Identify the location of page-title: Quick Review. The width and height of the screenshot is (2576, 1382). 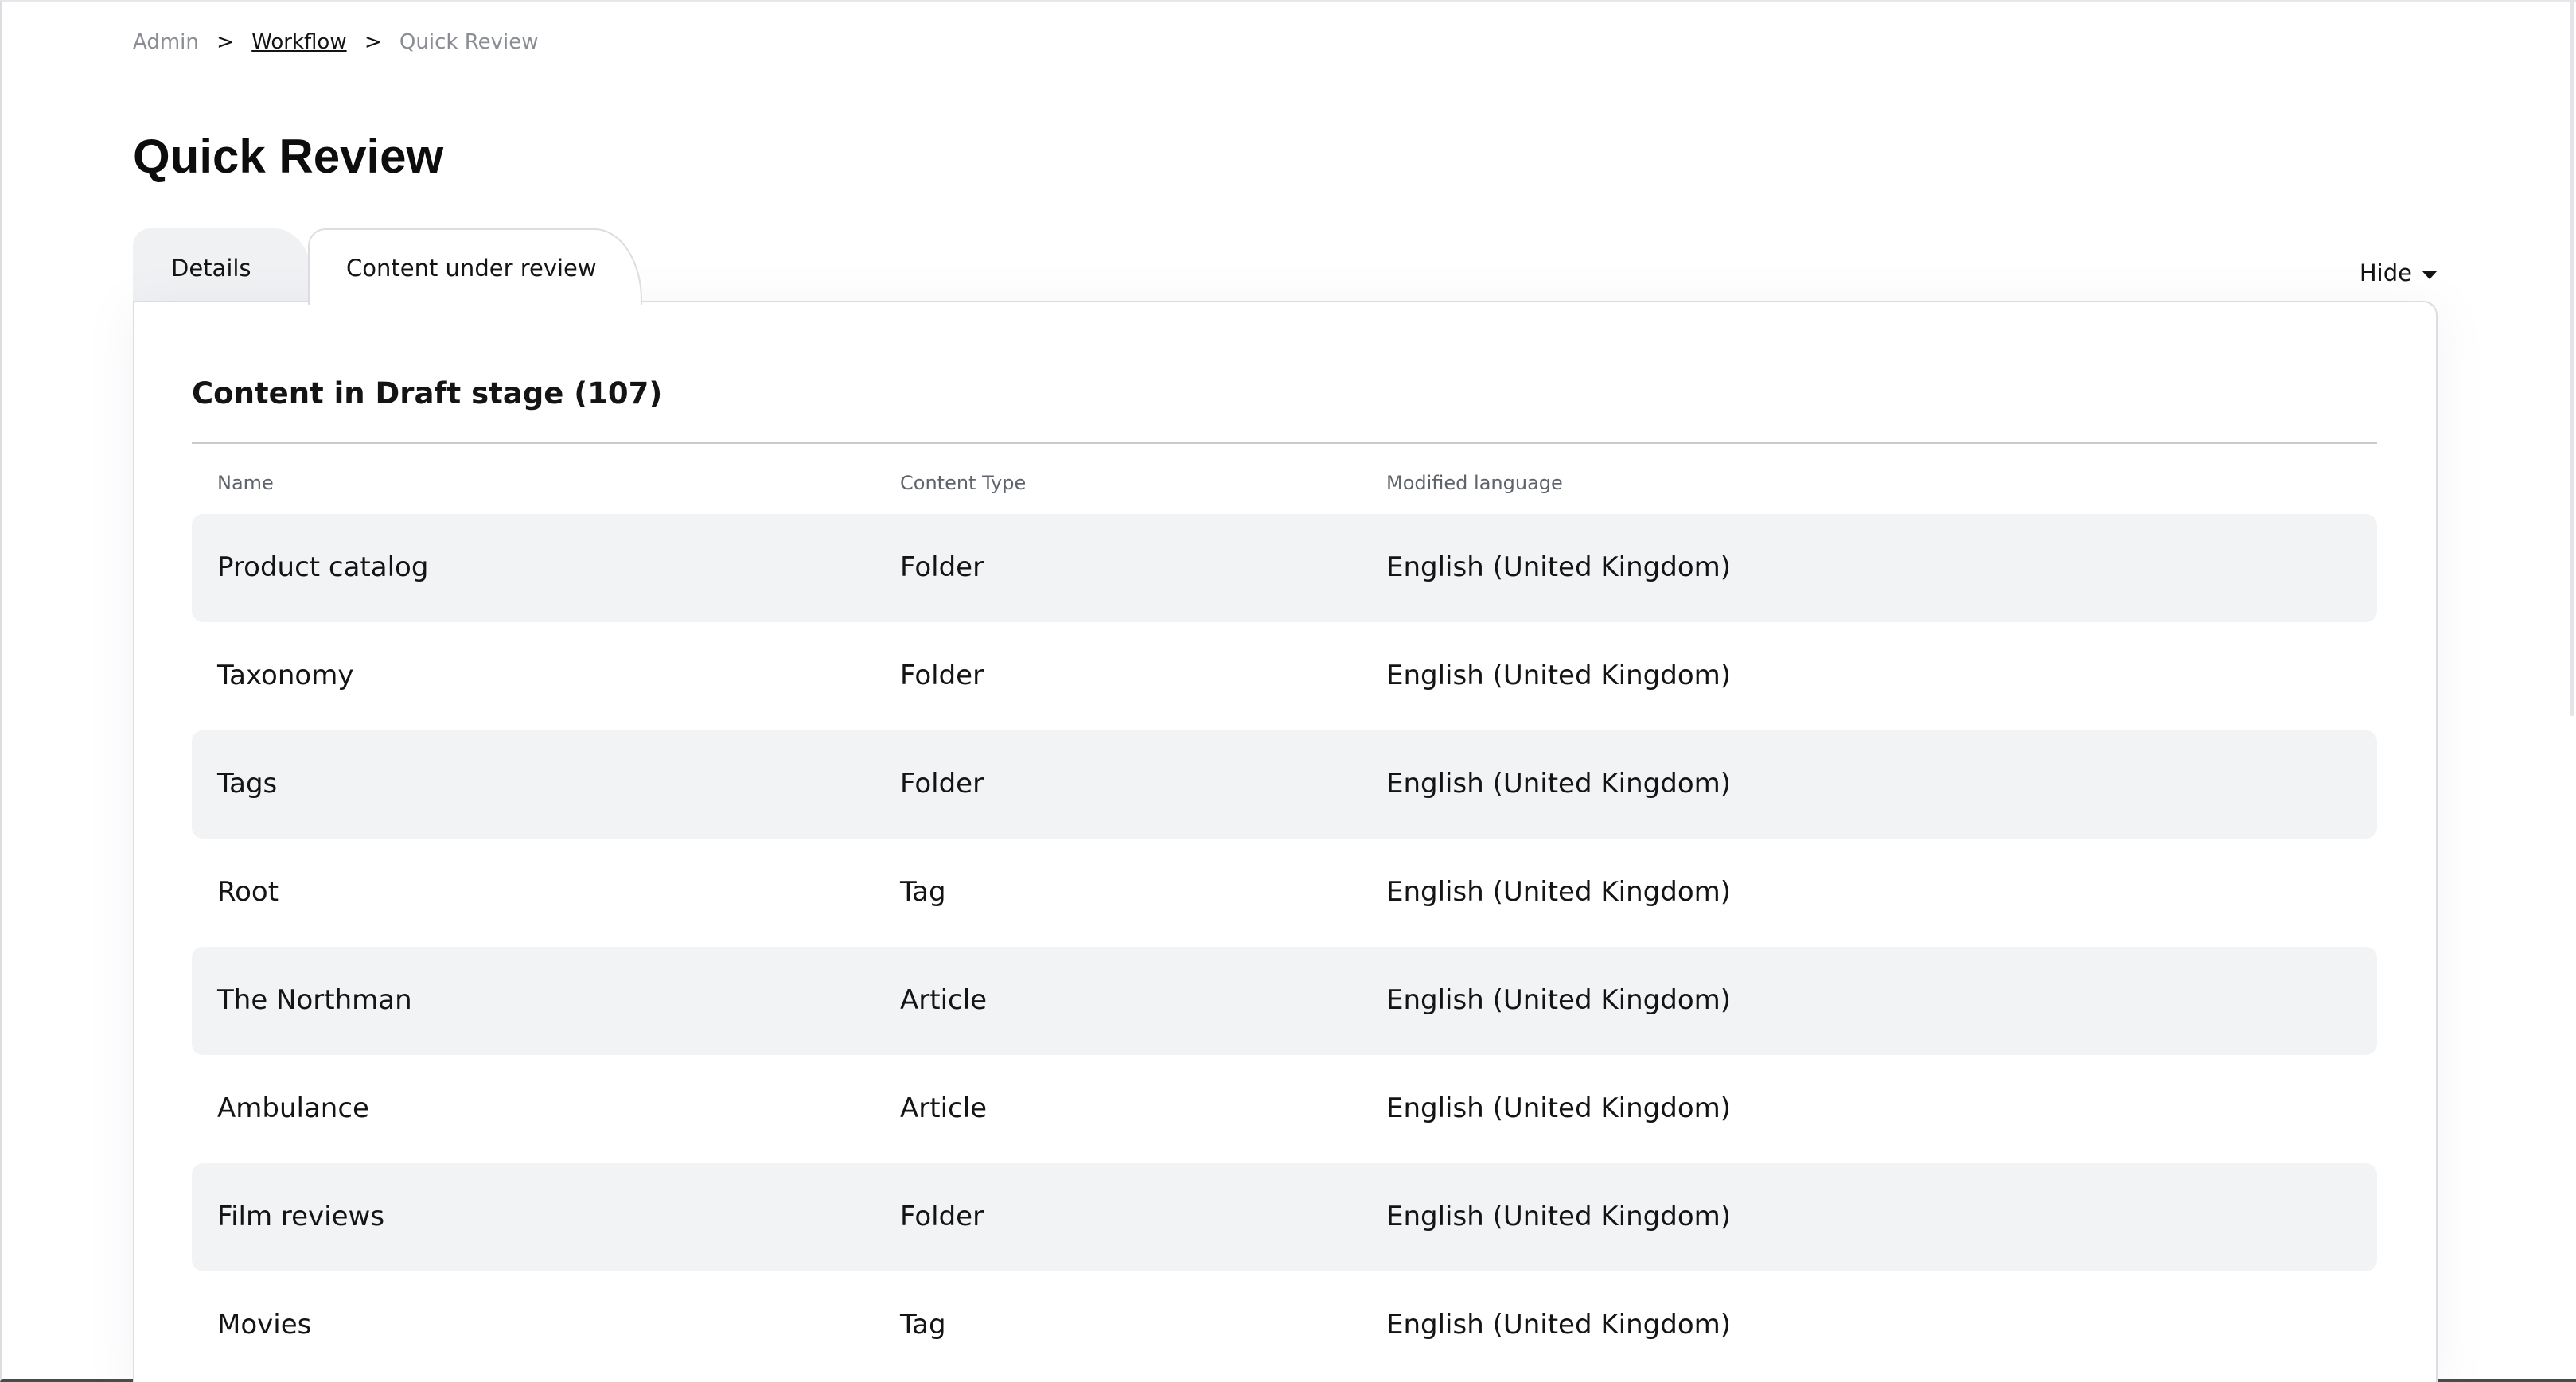
(288, 156).